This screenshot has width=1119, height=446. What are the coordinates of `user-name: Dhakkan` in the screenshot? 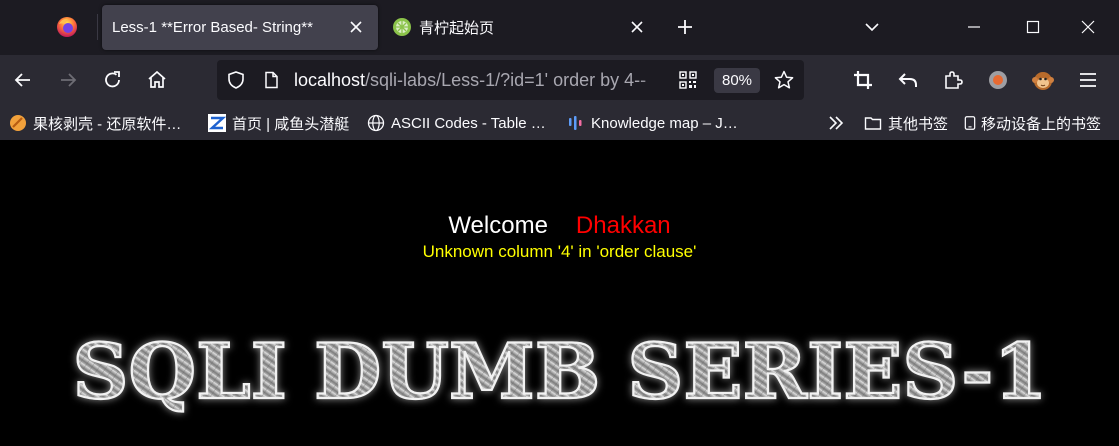 It's located at (623, 225).